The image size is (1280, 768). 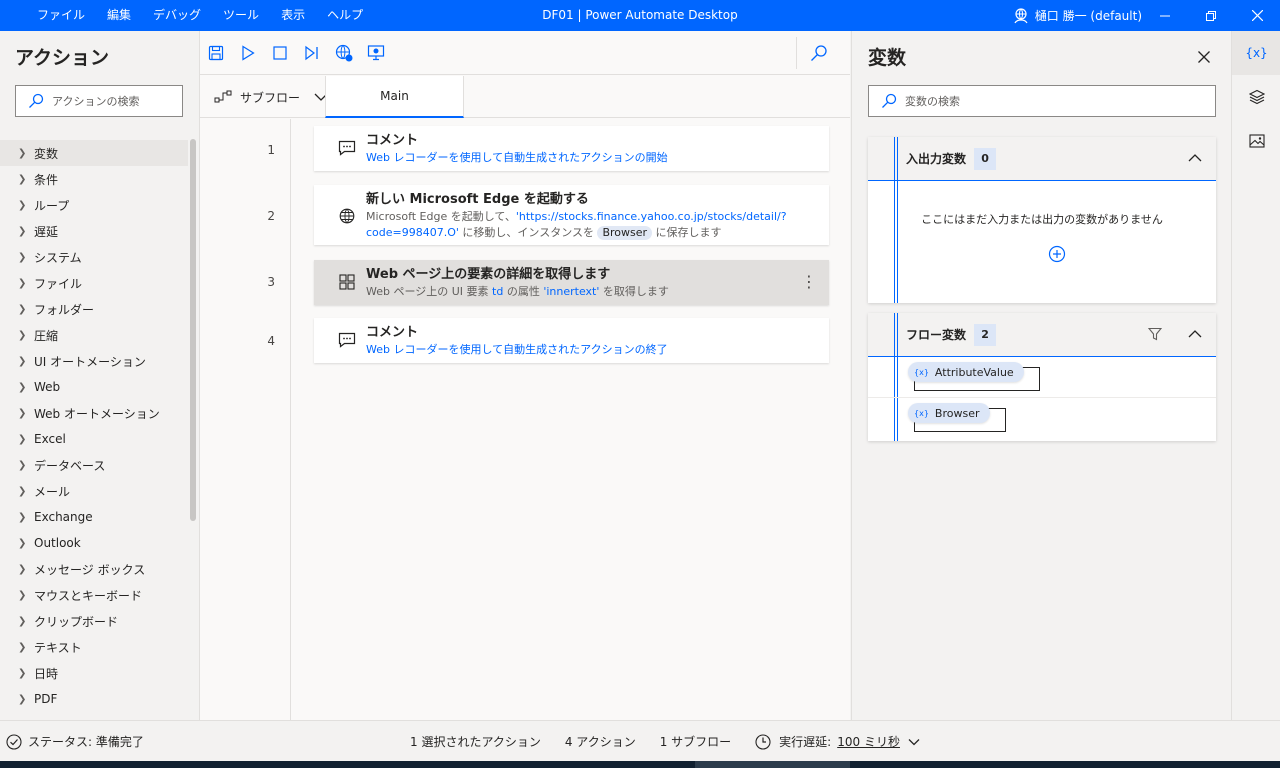 What do you see at coordinates (914, 742) in the screenshot?
I see `chevron-down-icon` at bounding box center [914, 742].